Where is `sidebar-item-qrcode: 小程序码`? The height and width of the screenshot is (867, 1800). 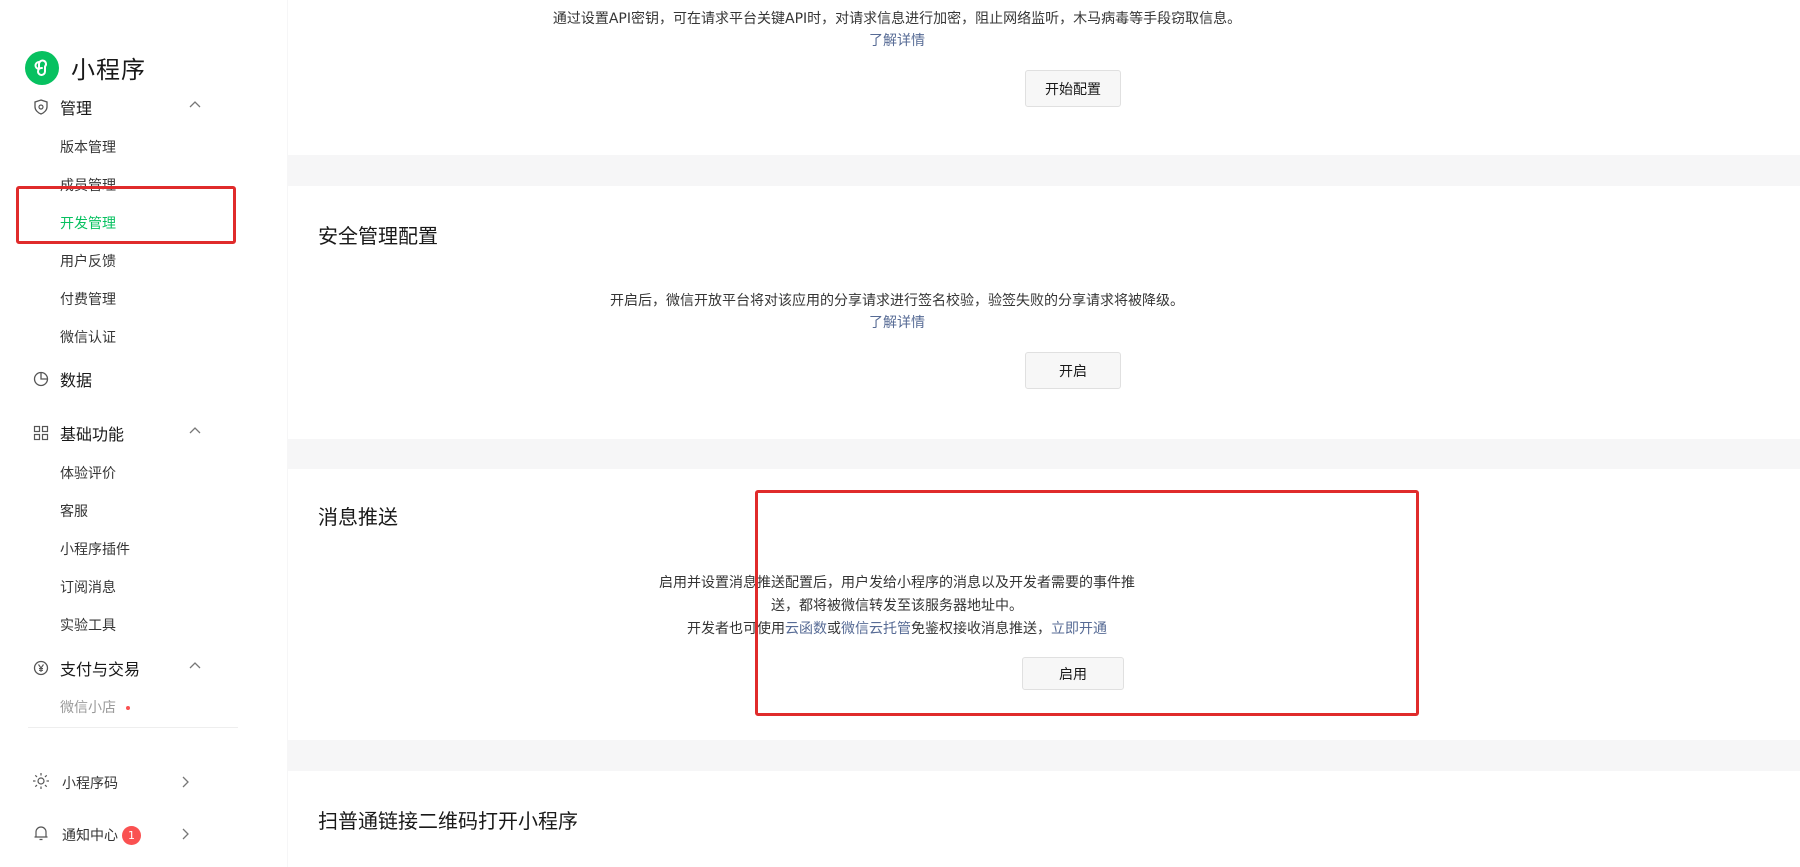
sidebar-item-qrcode: 小程序码 is located at coordinates (112, 783).